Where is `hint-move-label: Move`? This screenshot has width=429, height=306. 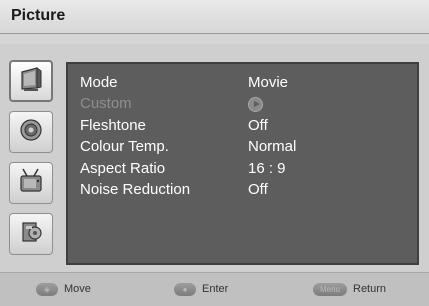 hint-move-label: Move is located at coordinates (77, 289).